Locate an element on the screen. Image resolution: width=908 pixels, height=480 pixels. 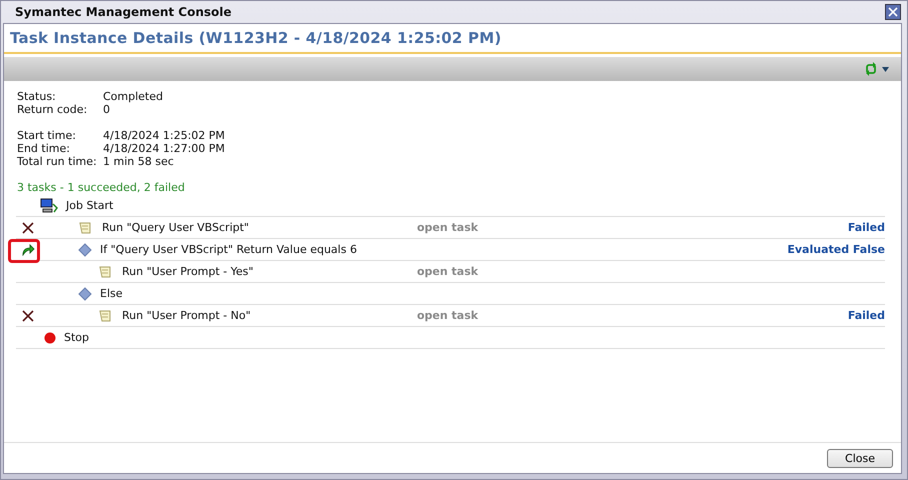
detail-label: Return code: is located at coordinates (52, 109).